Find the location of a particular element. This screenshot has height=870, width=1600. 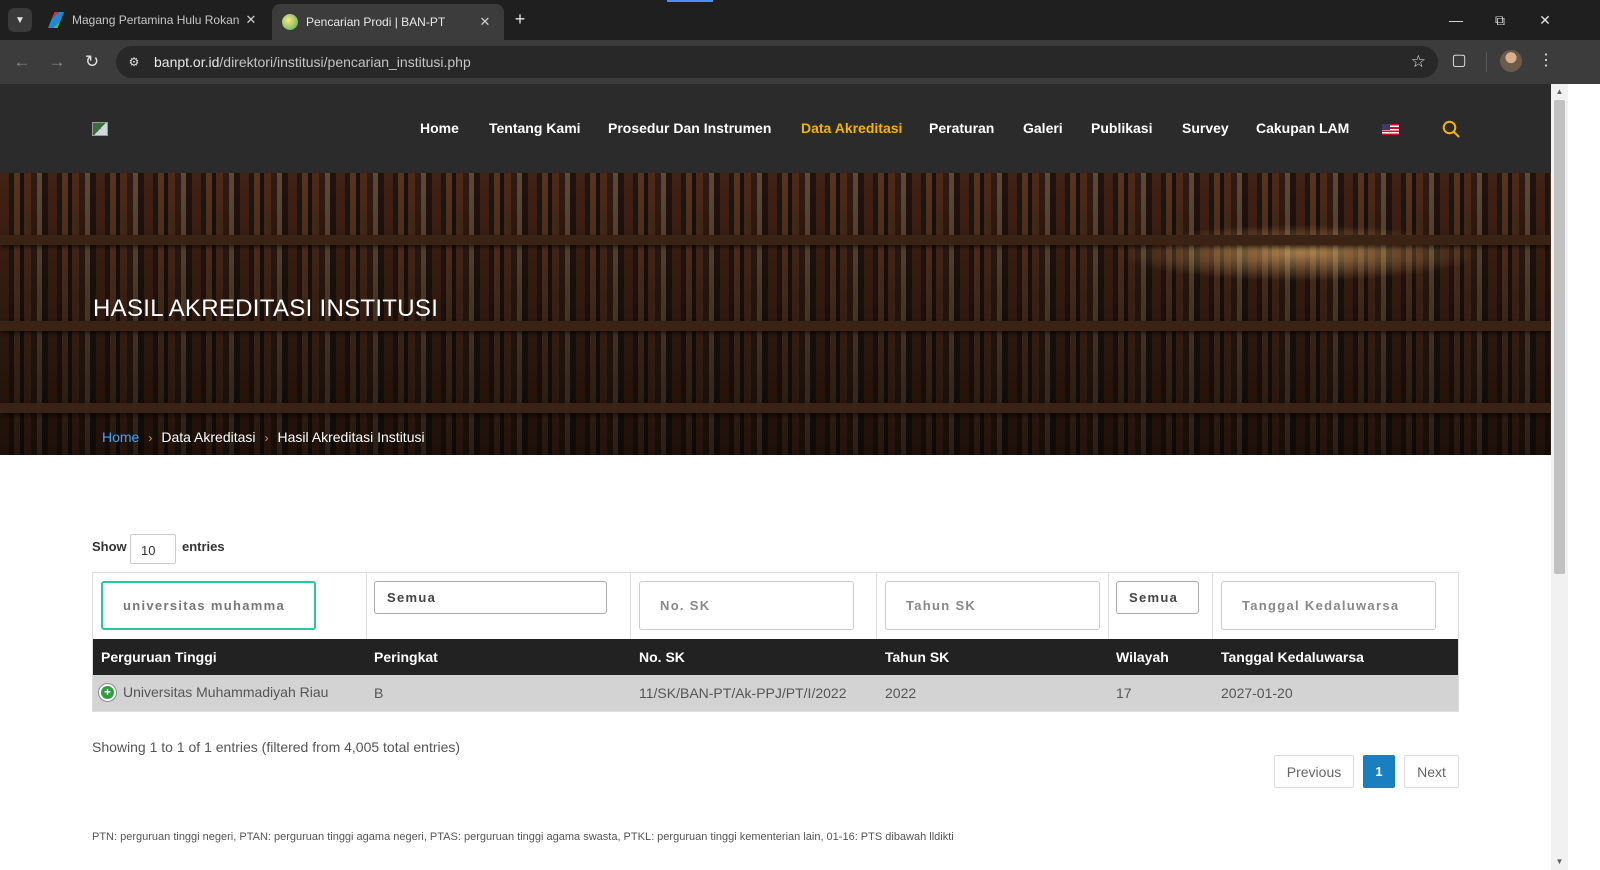

back-arrow-icon: ← is located at coordinates (22, 62).